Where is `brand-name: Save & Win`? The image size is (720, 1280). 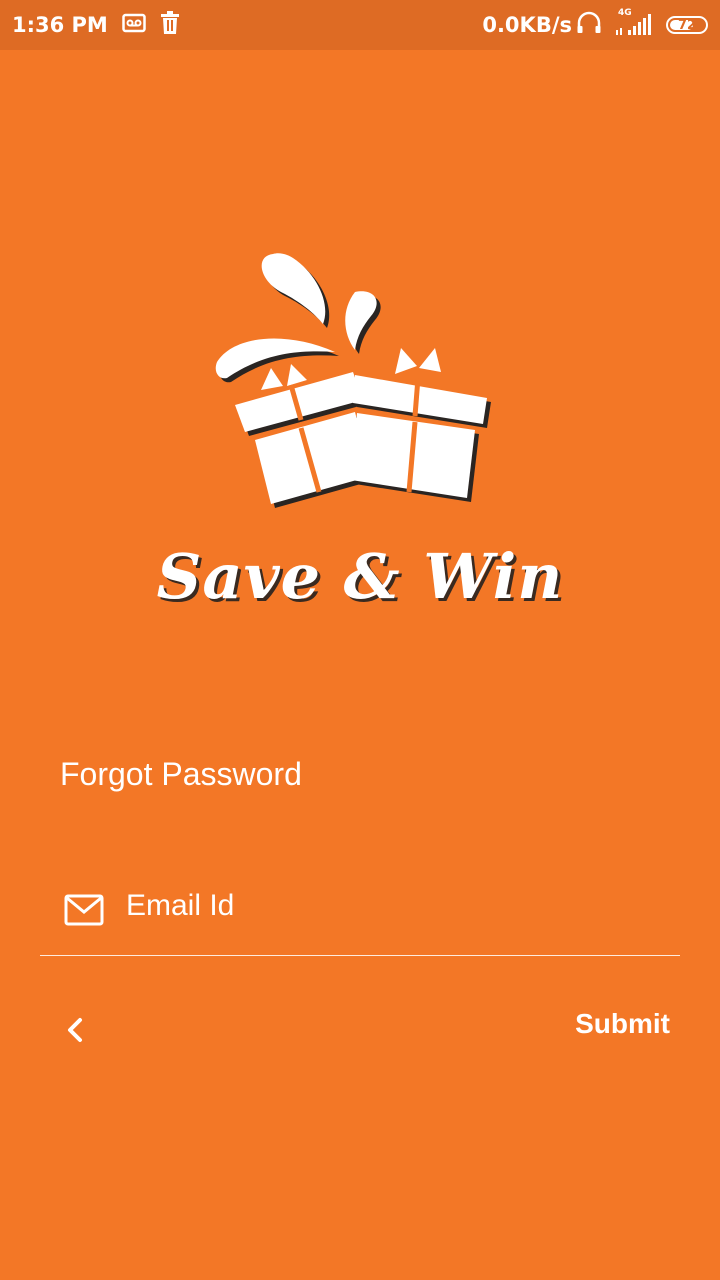
brand-name: Save & Win is located at coordinates (360, 576).